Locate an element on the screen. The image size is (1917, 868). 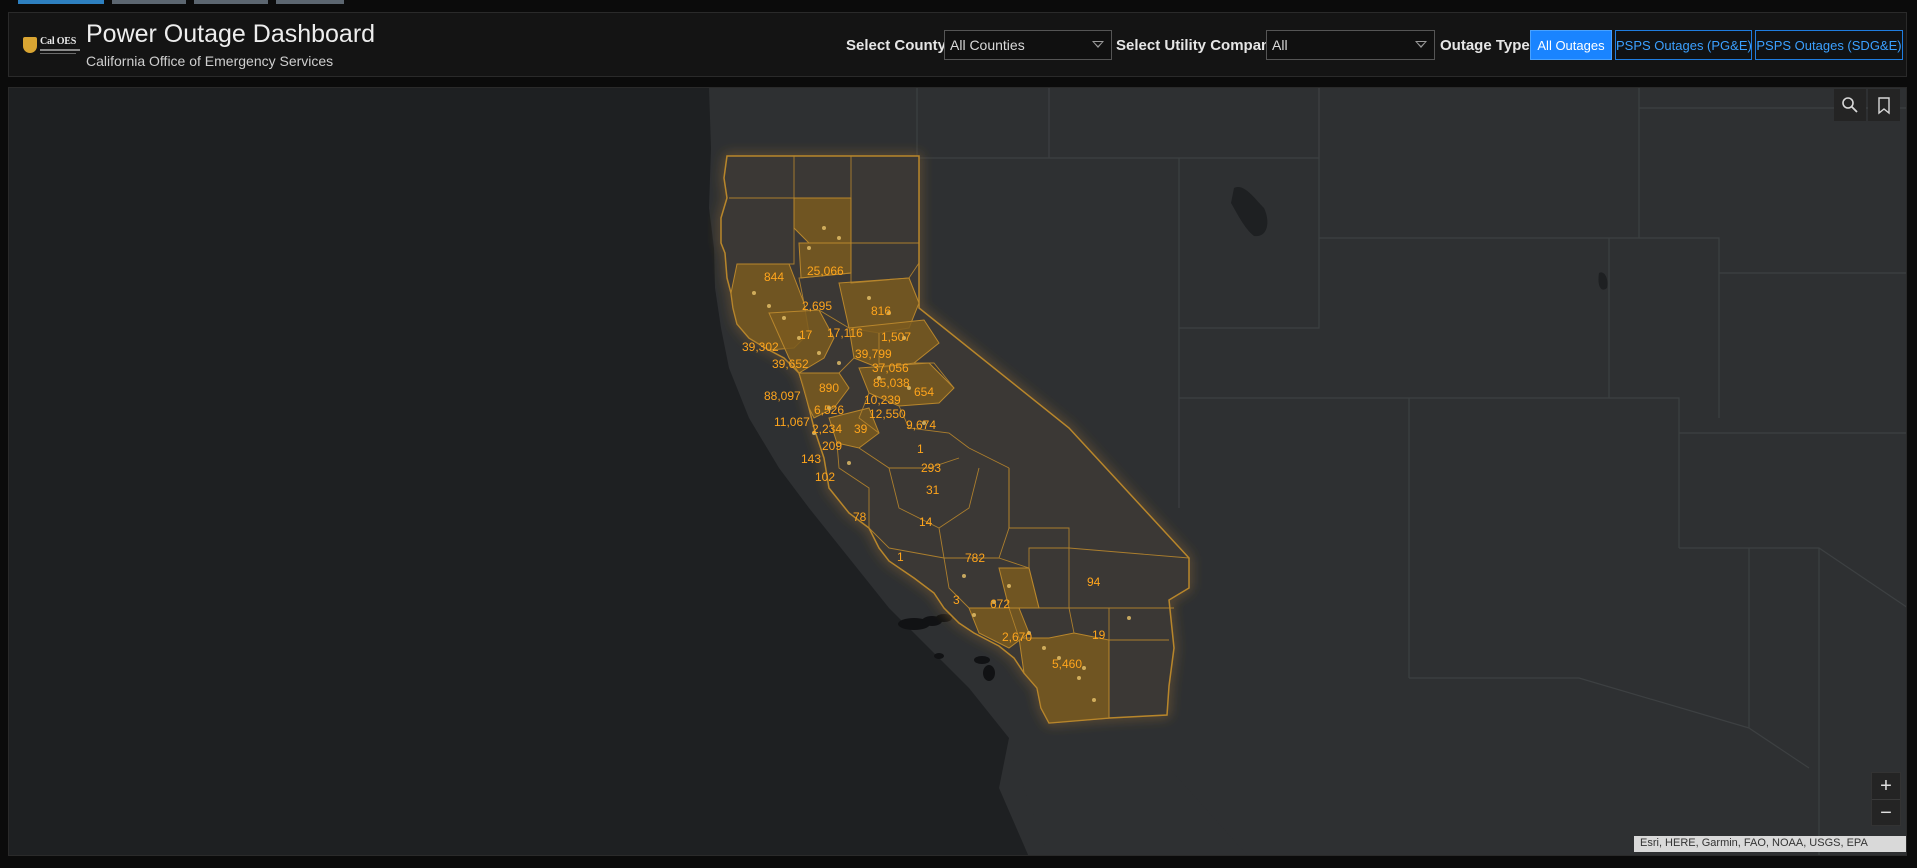
county-label: 890 is located at coordinates (829, 388).